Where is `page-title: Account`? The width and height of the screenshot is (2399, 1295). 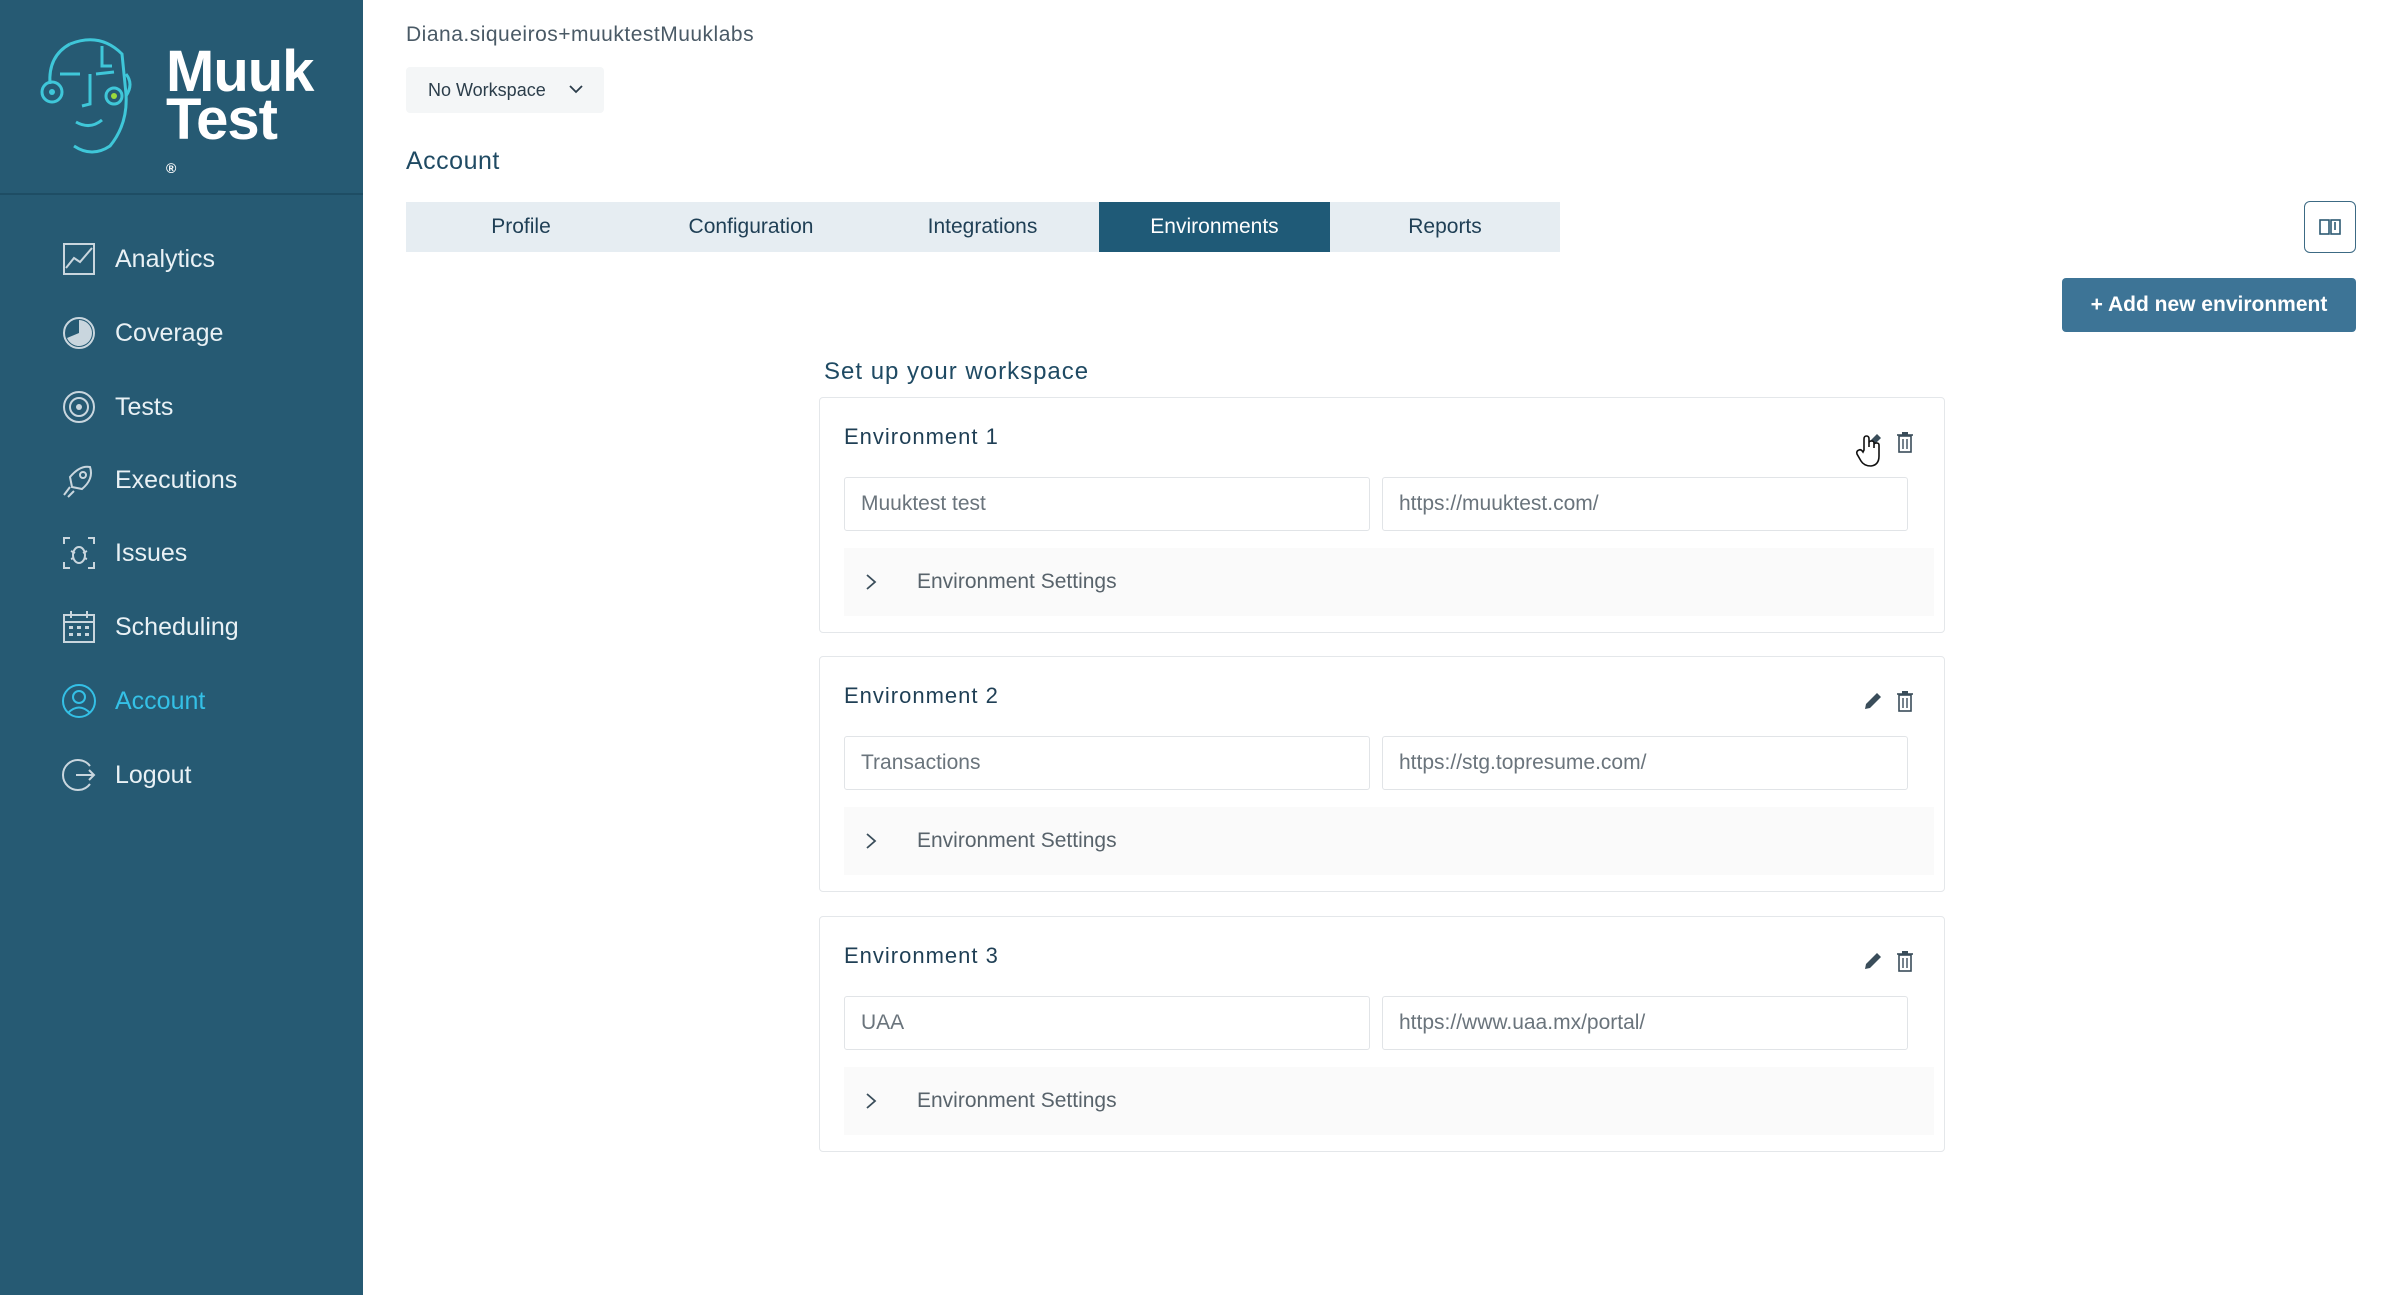 page-title: Account is located at coordinates (453, 161).